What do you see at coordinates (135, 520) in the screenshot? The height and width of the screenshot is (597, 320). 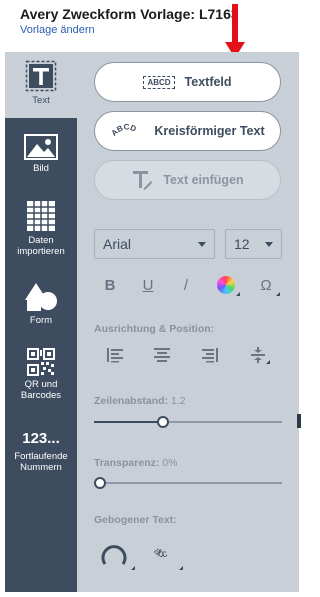 I see `curved-text-label: Gebogener Text:` at bounding box center [135, 520].